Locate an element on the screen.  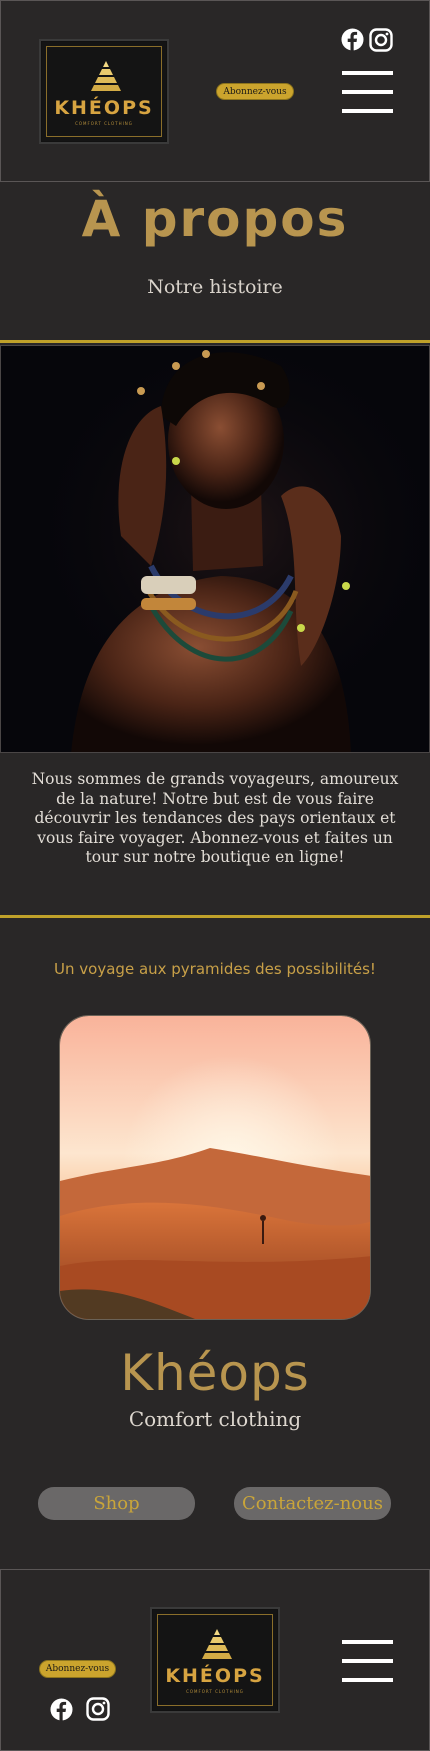
facebook-link is located at coordinates (352, 39).